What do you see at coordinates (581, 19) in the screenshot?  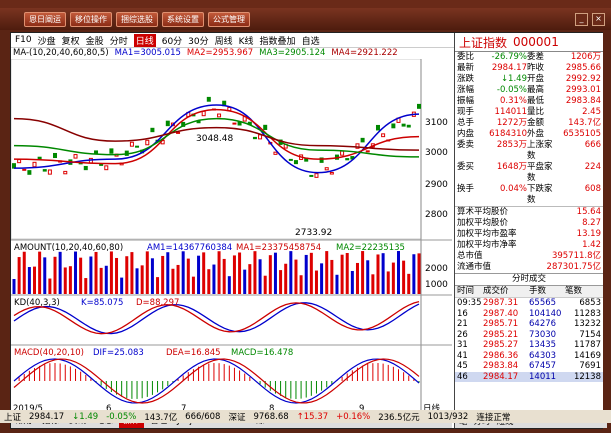 I see `minimize-icon: _` at bounding box center [581, 19].